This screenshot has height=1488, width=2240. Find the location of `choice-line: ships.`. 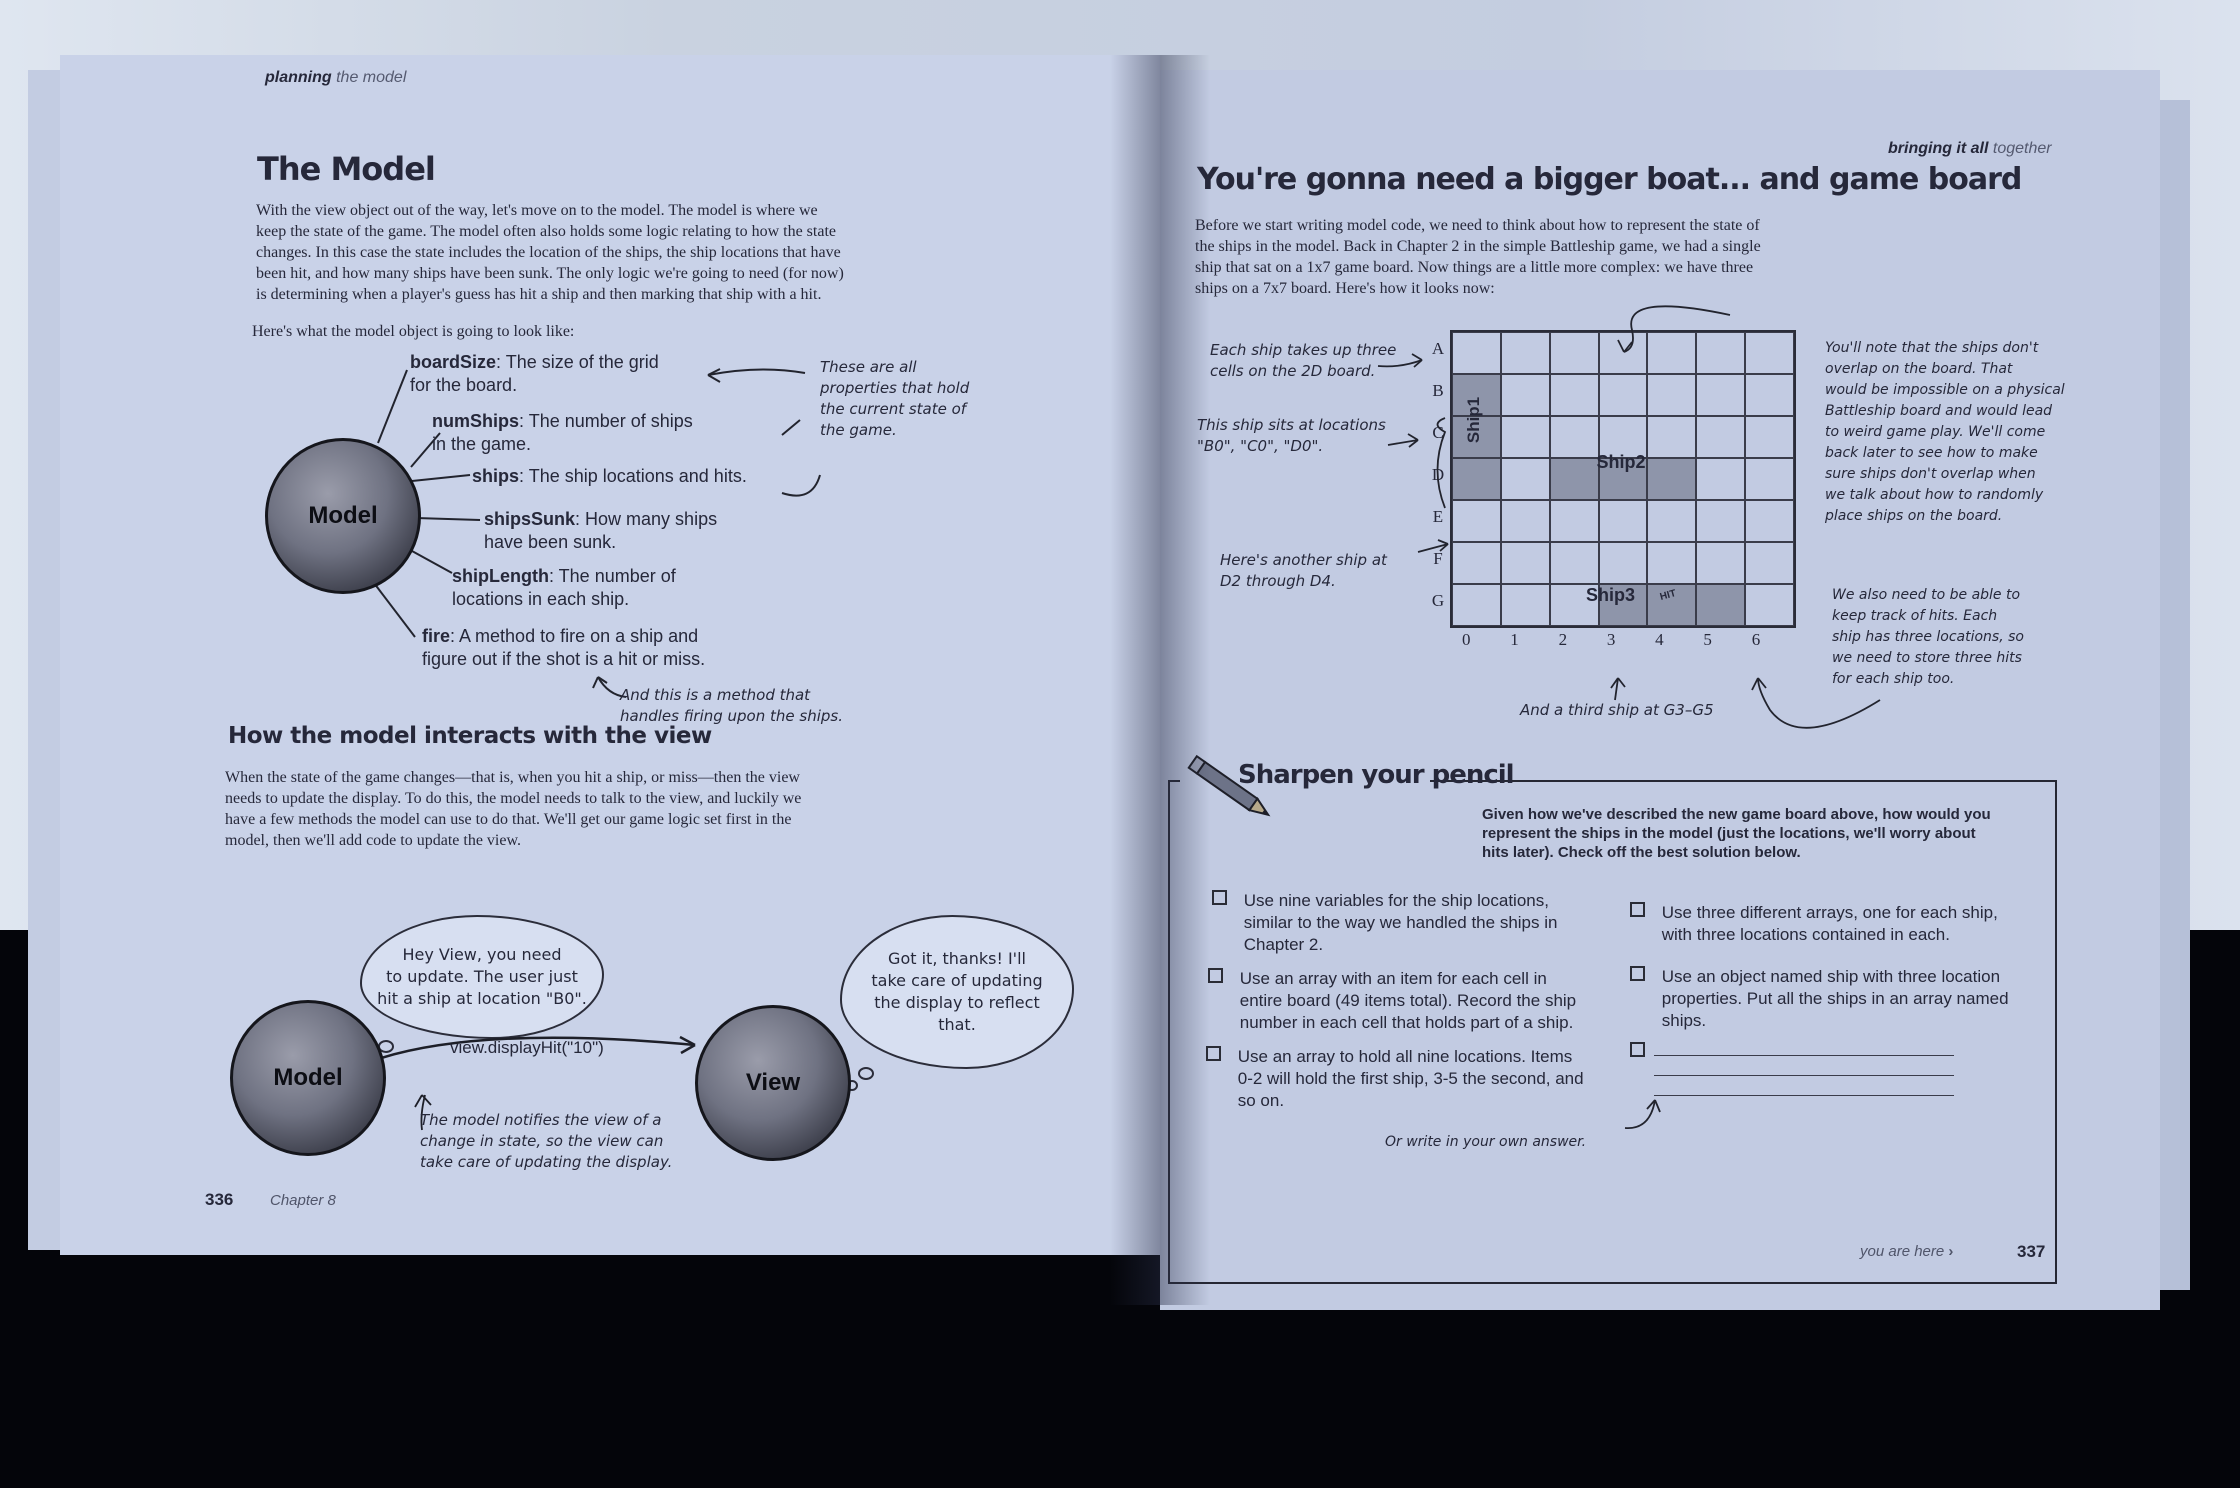

choice-line: ships. is located at coordinates (1684, 1020).